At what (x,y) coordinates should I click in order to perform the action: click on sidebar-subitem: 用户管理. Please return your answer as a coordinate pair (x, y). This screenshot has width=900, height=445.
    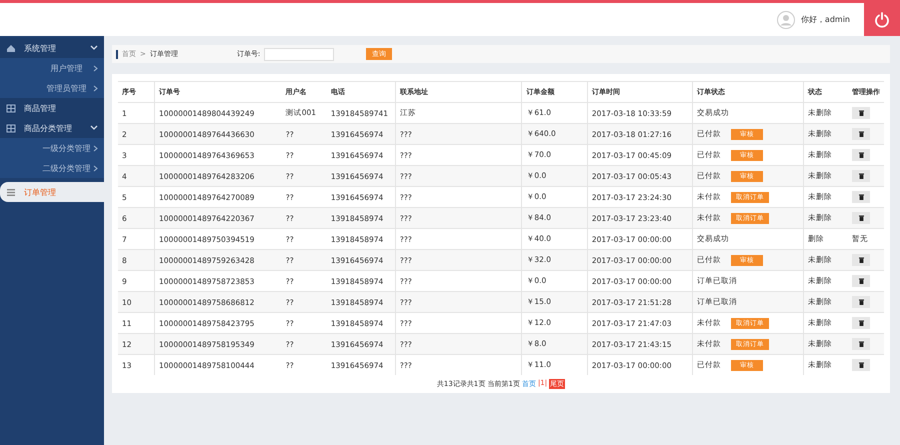
    Looking at the image, I should click on (52, 68).